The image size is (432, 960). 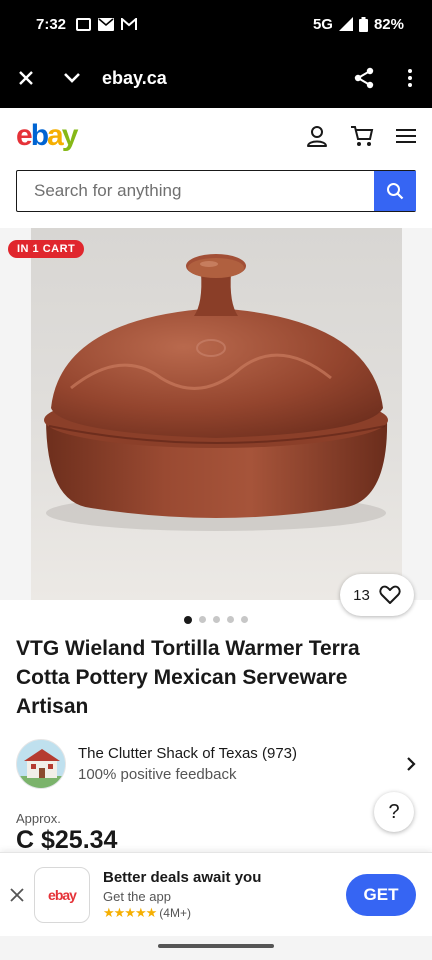 I want to click on seller-name: The Clutter Shack of Texas (973), so click(x=187, y=753).